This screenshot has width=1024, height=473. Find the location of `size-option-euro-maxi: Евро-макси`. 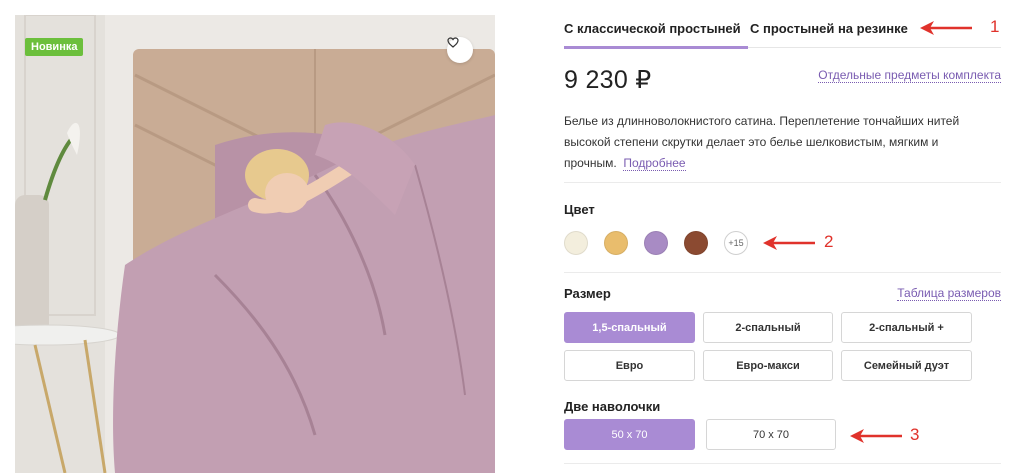

size-option-euro-maxi: Евро-макси is located at coordinates (768, 365).